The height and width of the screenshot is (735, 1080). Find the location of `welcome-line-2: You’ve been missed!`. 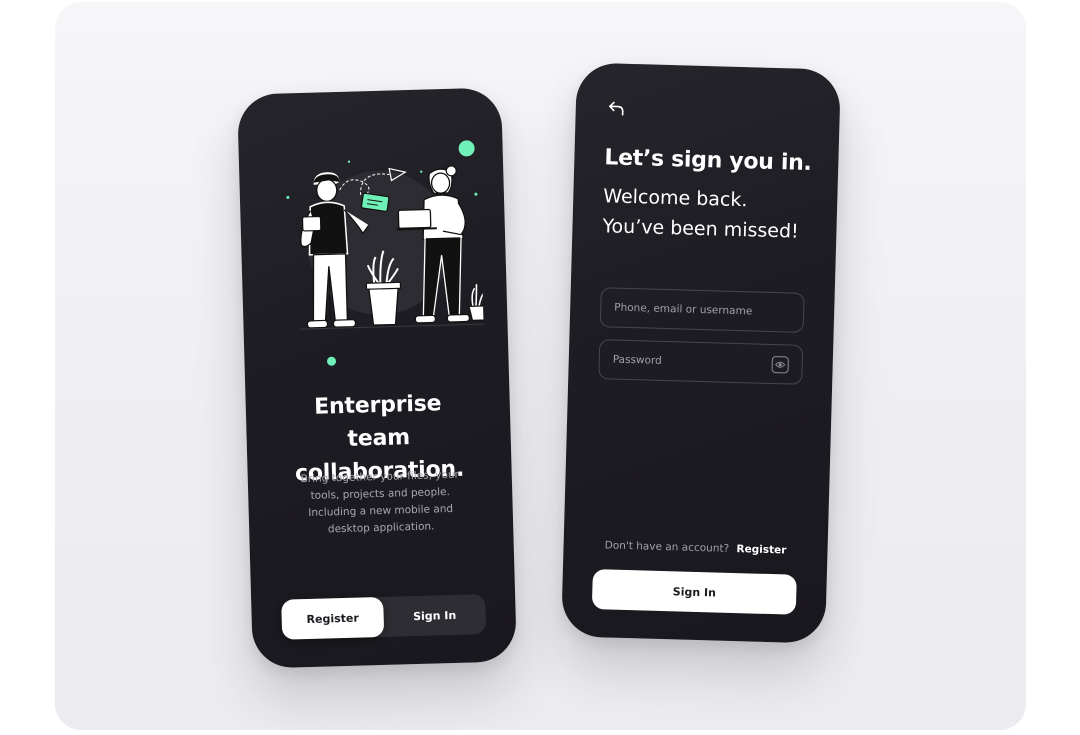

welcome-line-2: You’ve been missed! is located at coordinates (700, 229).